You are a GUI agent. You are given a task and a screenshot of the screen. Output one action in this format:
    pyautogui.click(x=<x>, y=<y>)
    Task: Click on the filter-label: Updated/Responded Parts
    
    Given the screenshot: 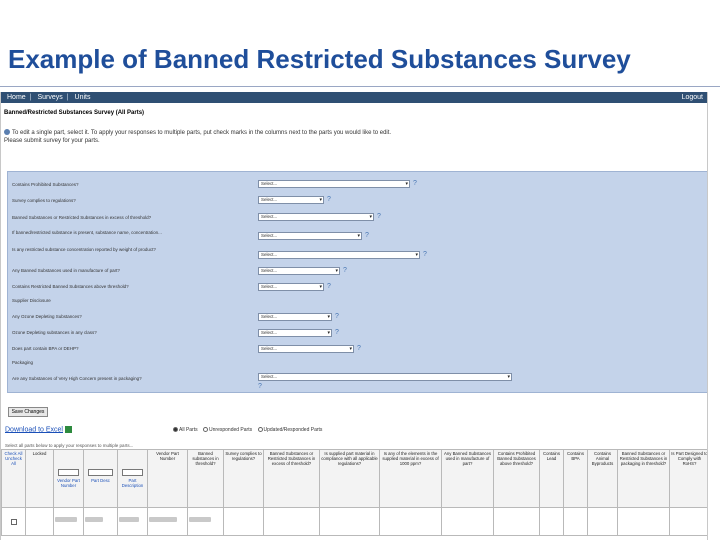 What is the action you would take?
    pyautogui.click(x=293, y=430)
    